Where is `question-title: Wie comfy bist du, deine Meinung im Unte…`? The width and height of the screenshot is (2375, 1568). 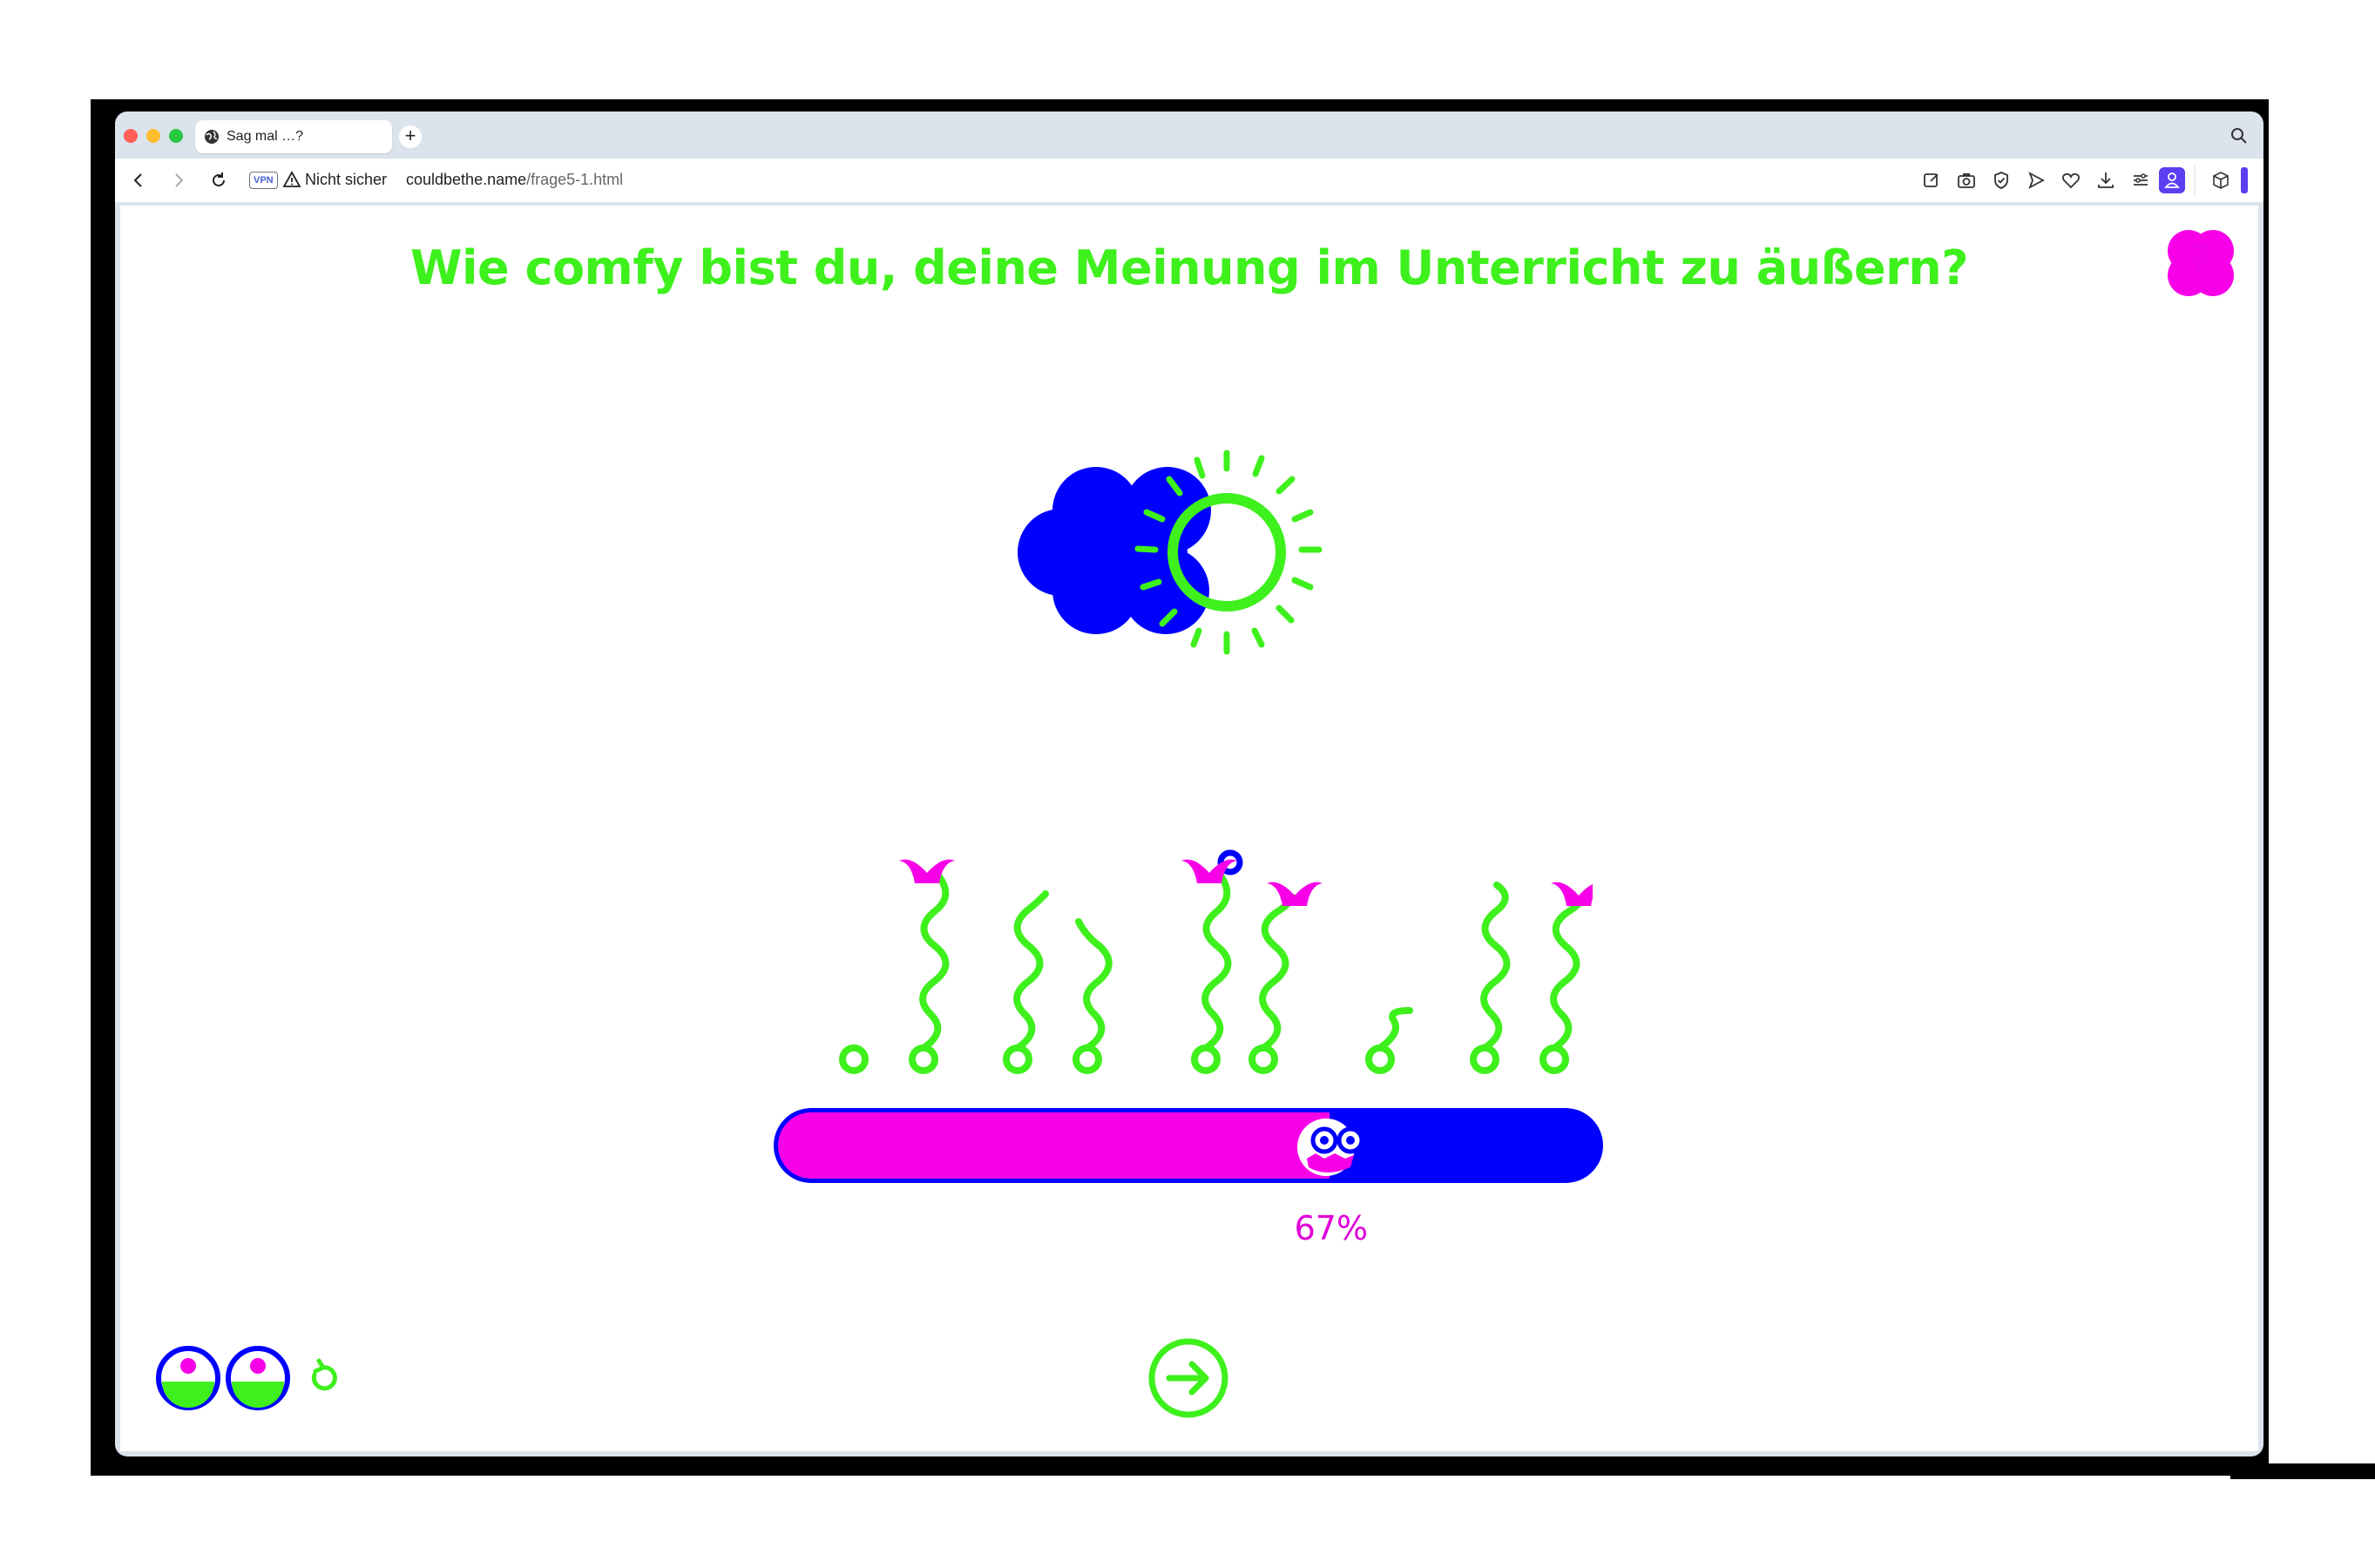 question-title: Wie comfy bist du, deine Meinung im Unte… is located at coordinates (1189, 267).